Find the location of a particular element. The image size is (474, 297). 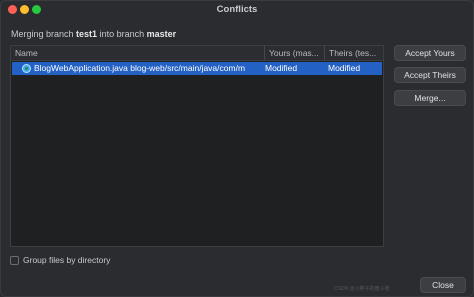

column-header-name: Name is located at coordinates (137, 53).